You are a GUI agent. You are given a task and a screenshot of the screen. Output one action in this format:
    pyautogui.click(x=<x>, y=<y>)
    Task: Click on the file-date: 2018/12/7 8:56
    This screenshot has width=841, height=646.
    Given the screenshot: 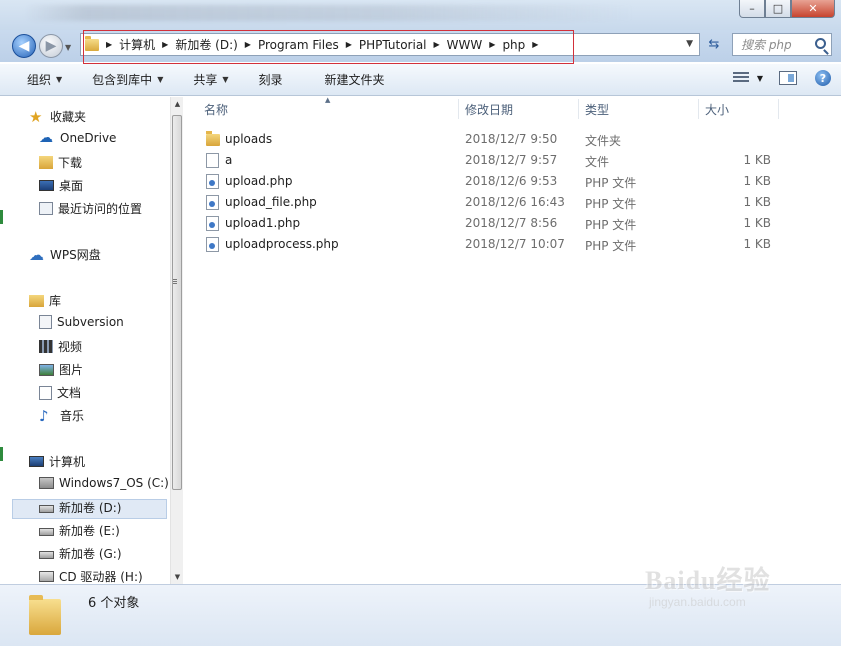 What is the action you would take?
    pyautogui.click(x=511, y=223)
    